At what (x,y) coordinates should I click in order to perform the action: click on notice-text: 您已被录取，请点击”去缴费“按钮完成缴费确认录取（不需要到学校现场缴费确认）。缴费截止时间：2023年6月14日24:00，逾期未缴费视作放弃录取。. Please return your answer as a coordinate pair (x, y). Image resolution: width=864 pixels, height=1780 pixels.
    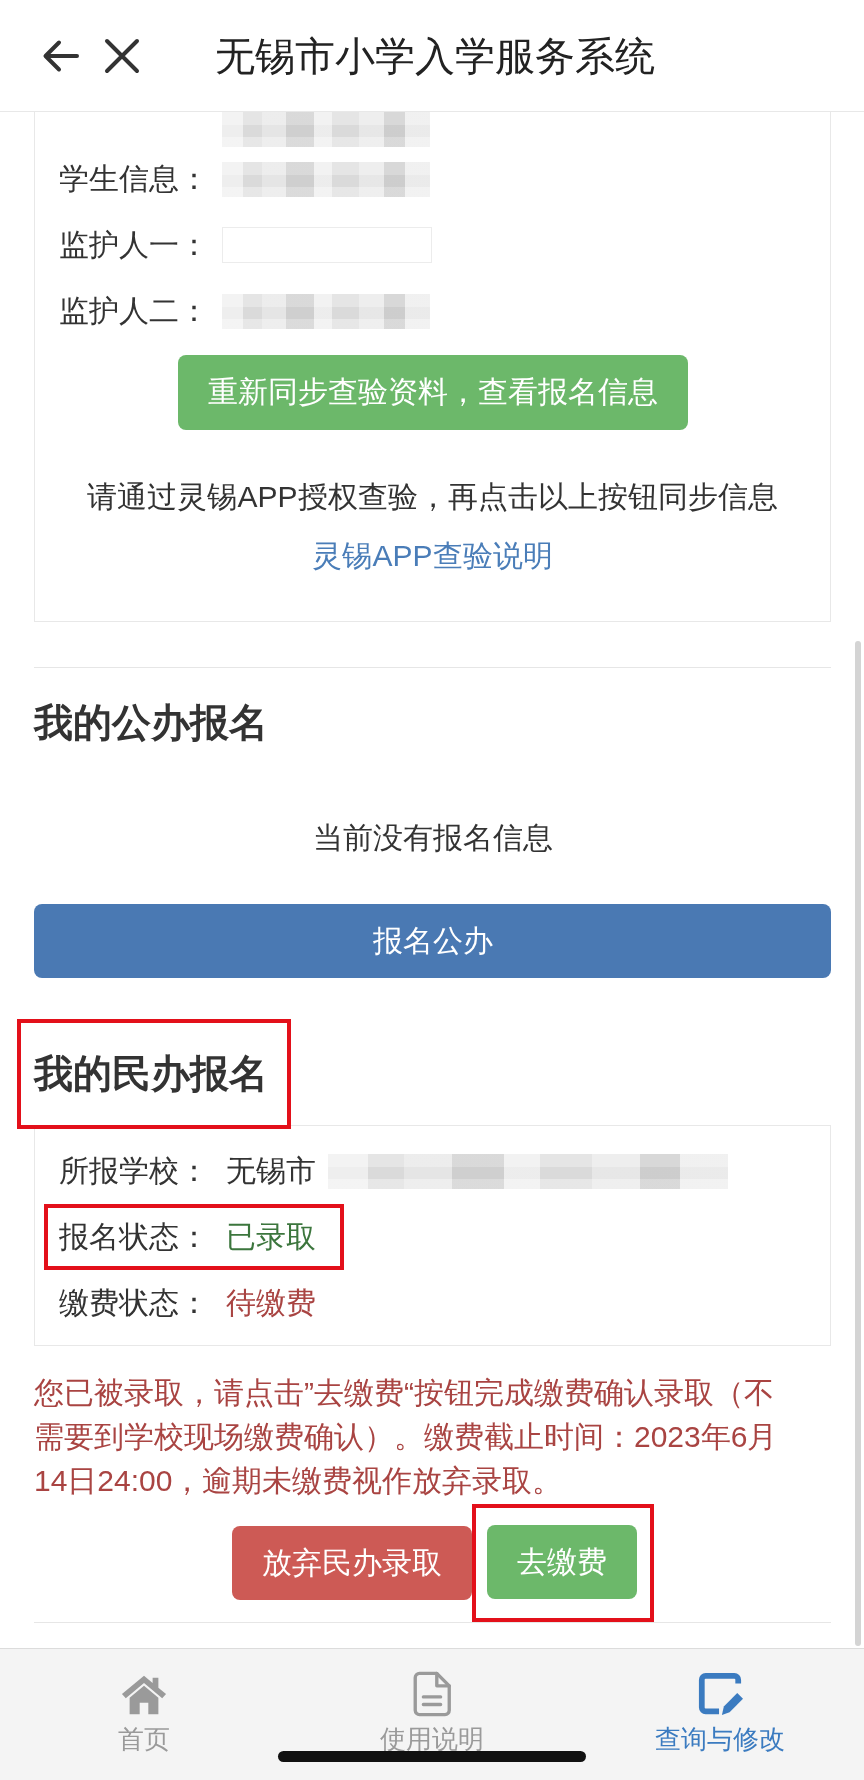
    Looking at the image, I should click on (406, 1437).